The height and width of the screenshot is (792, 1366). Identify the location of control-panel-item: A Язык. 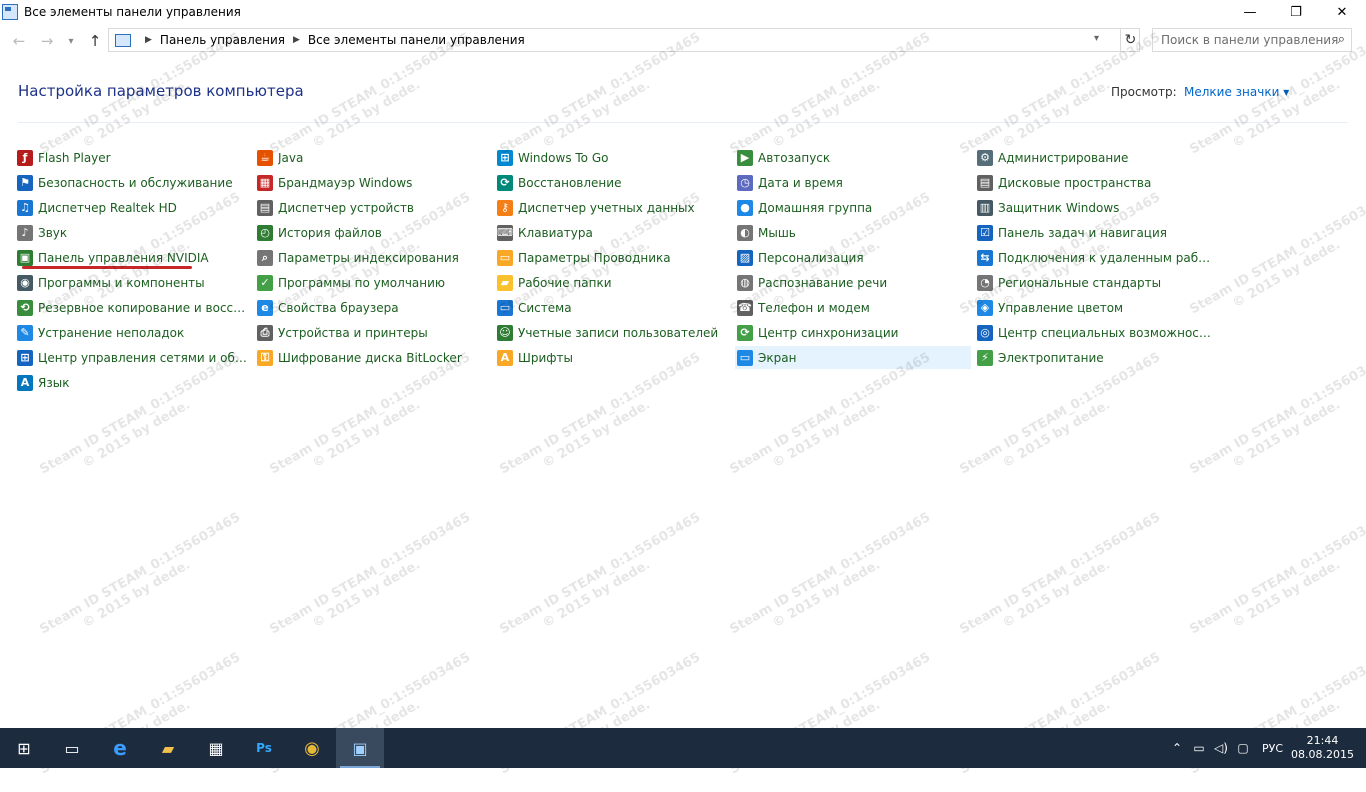
(133, 382).